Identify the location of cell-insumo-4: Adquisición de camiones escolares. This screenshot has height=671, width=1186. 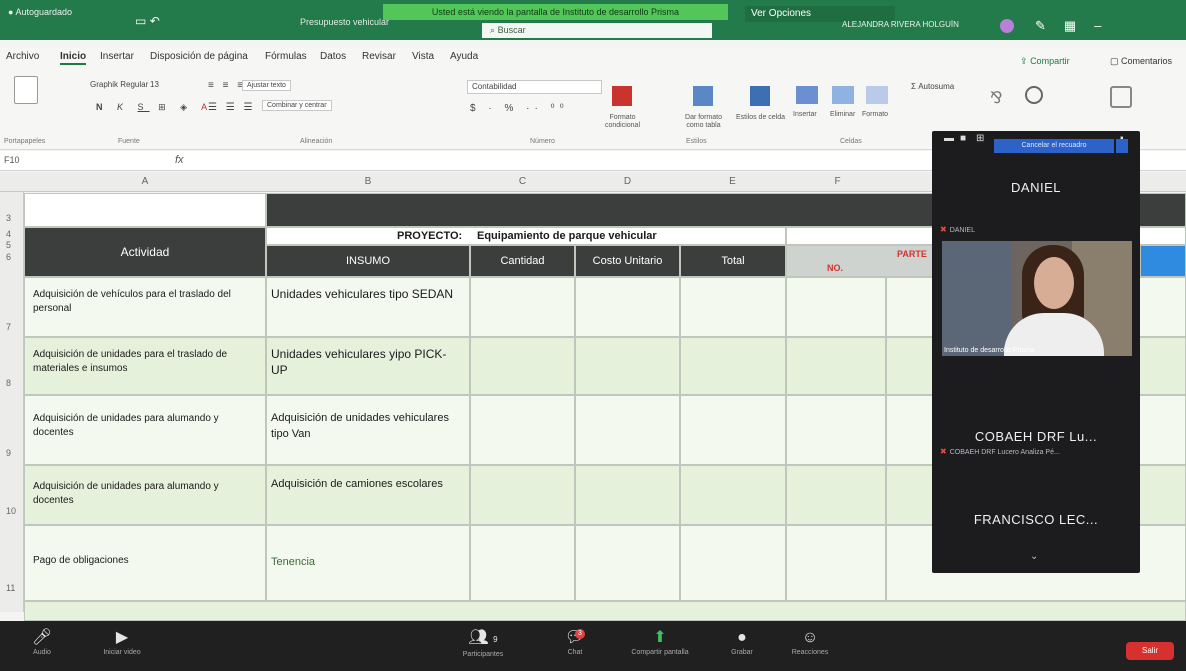
(368, 495).